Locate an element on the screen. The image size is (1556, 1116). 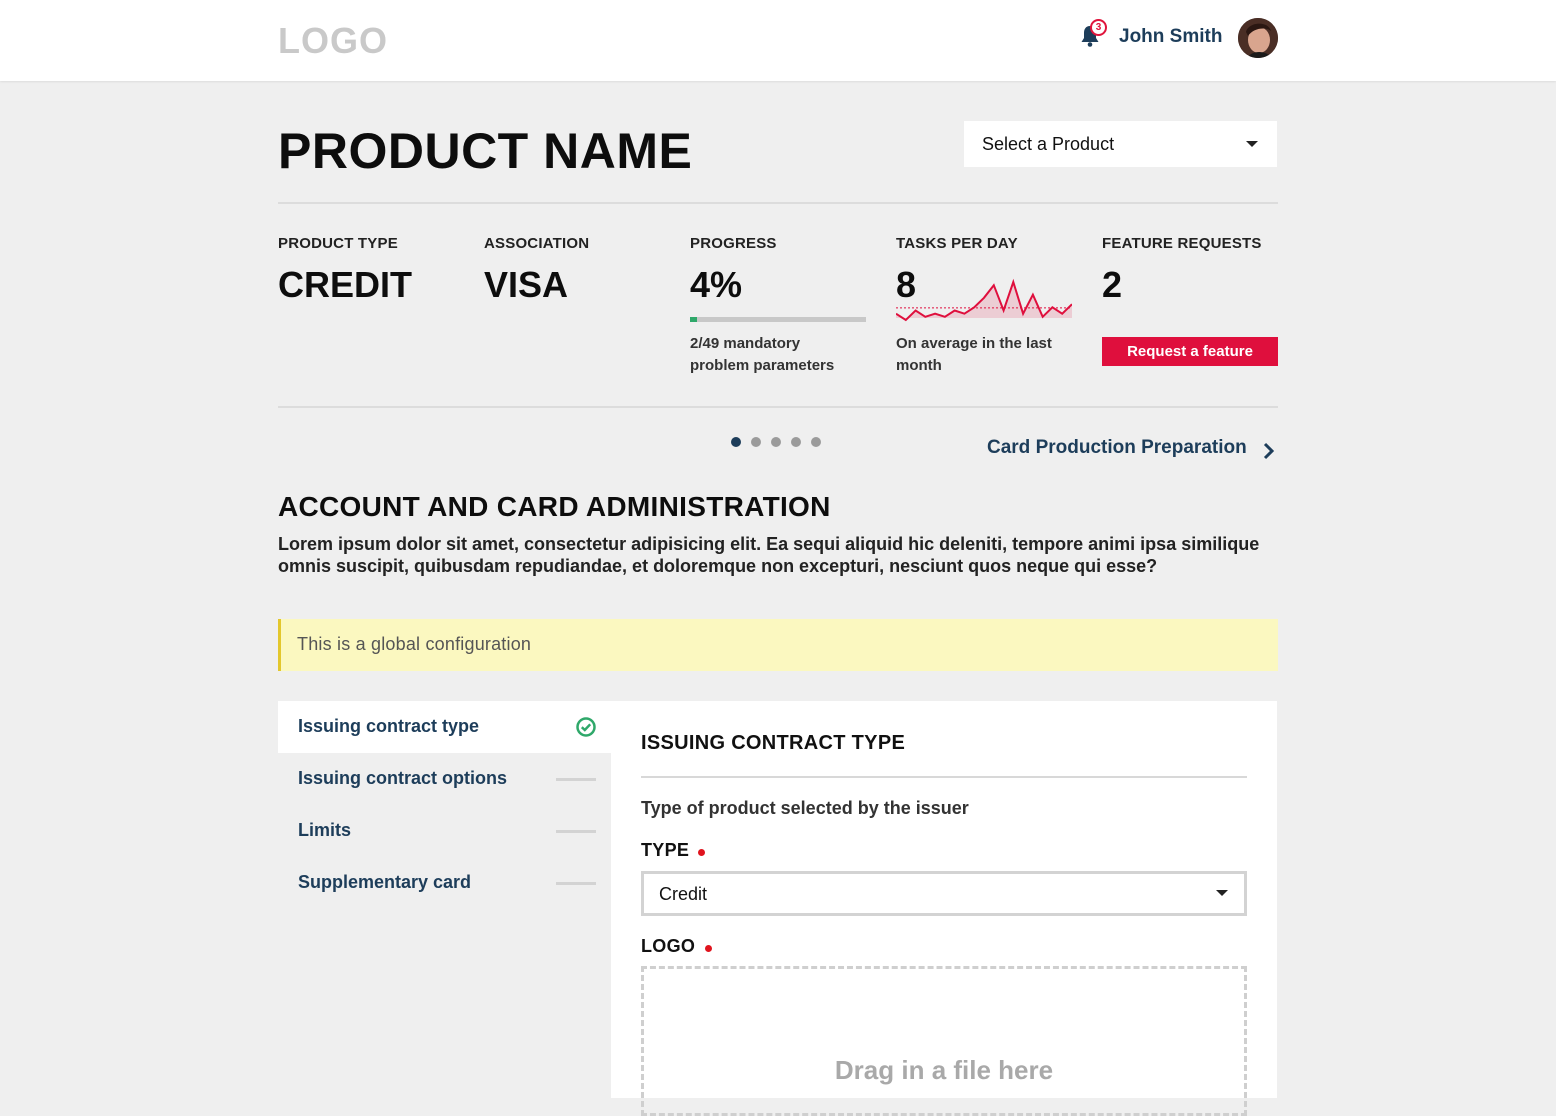
step-issuing-contract-type: Issuing contract type is located at coordinates (444, 727).